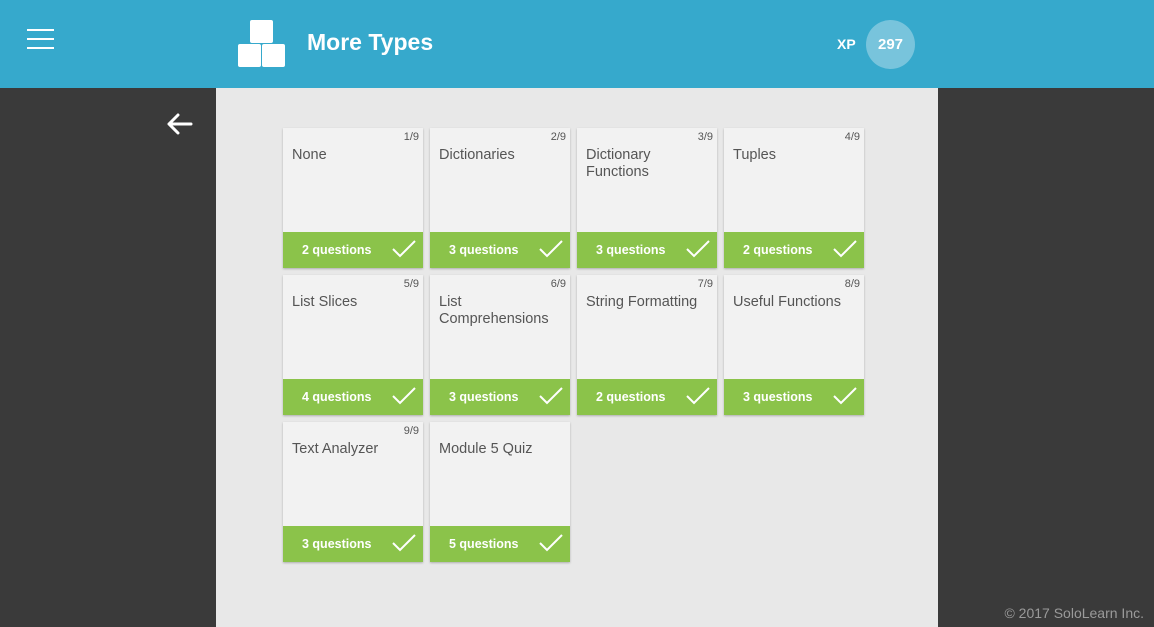  What do you see at coordinates (370, 42) in the screenshot?
I see `page-title: More Types` at bounding box center [370, 42].